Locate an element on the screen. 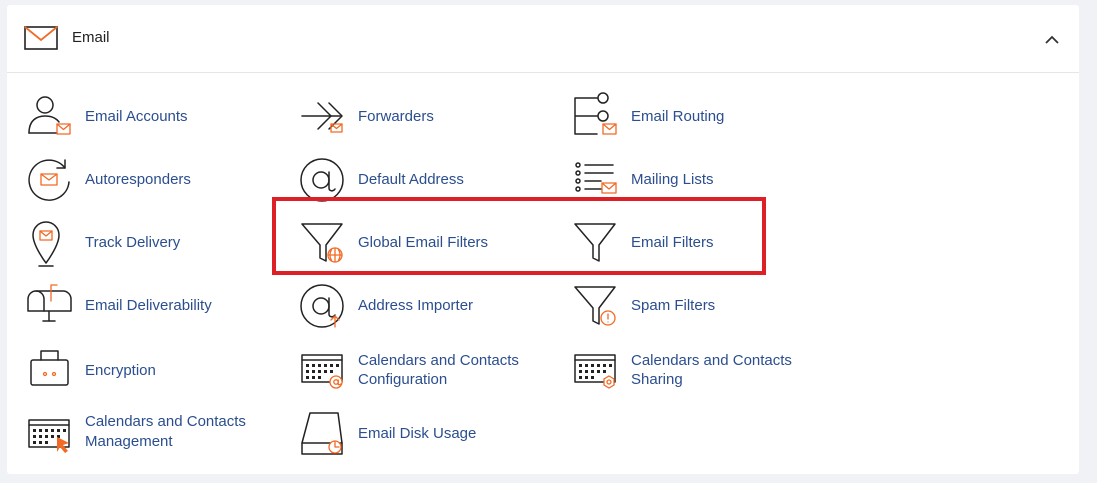 Image resolution: width=1097 pixels, height=483 pixels. at-sign-import-icon is located at coordinates (322, 306).